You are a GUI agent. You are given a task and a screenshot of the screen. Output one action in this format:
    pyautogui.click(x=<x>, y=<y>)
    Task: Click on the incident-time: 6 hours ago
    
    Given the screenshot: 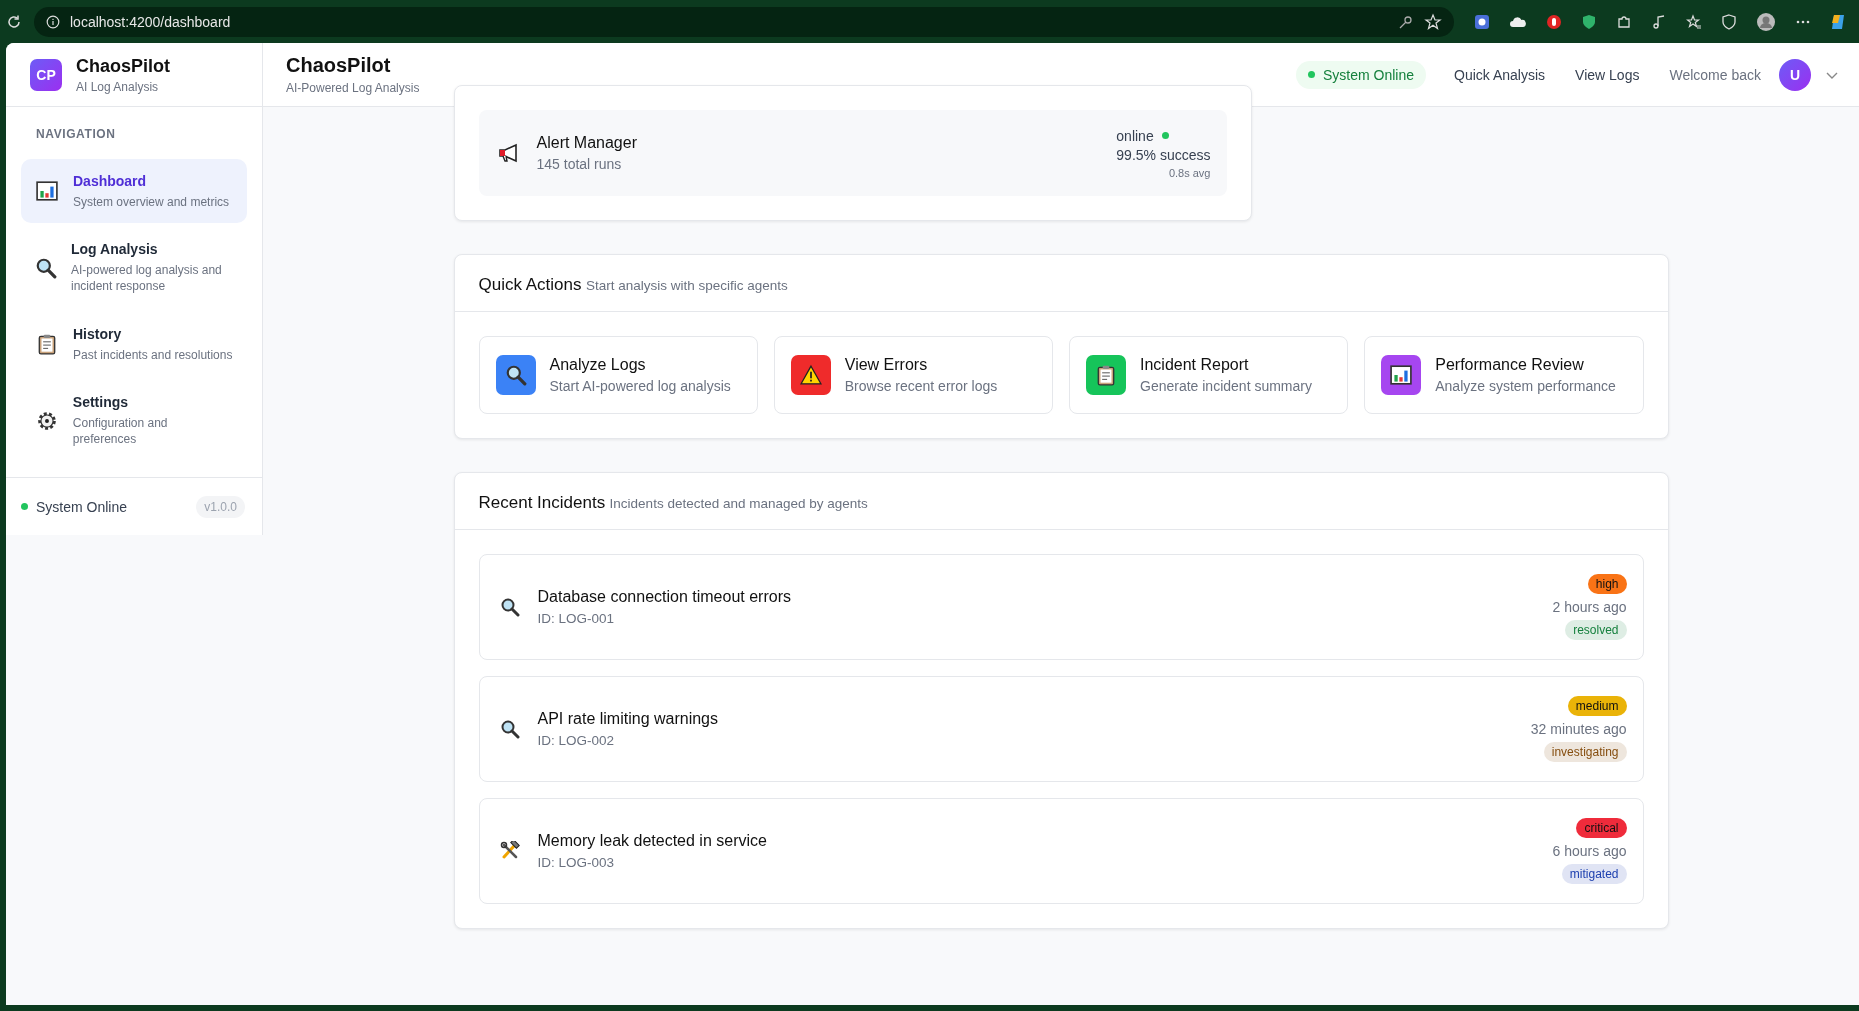 What is the action you would take?
    pyautogui.click(x=1589, y=851)
    